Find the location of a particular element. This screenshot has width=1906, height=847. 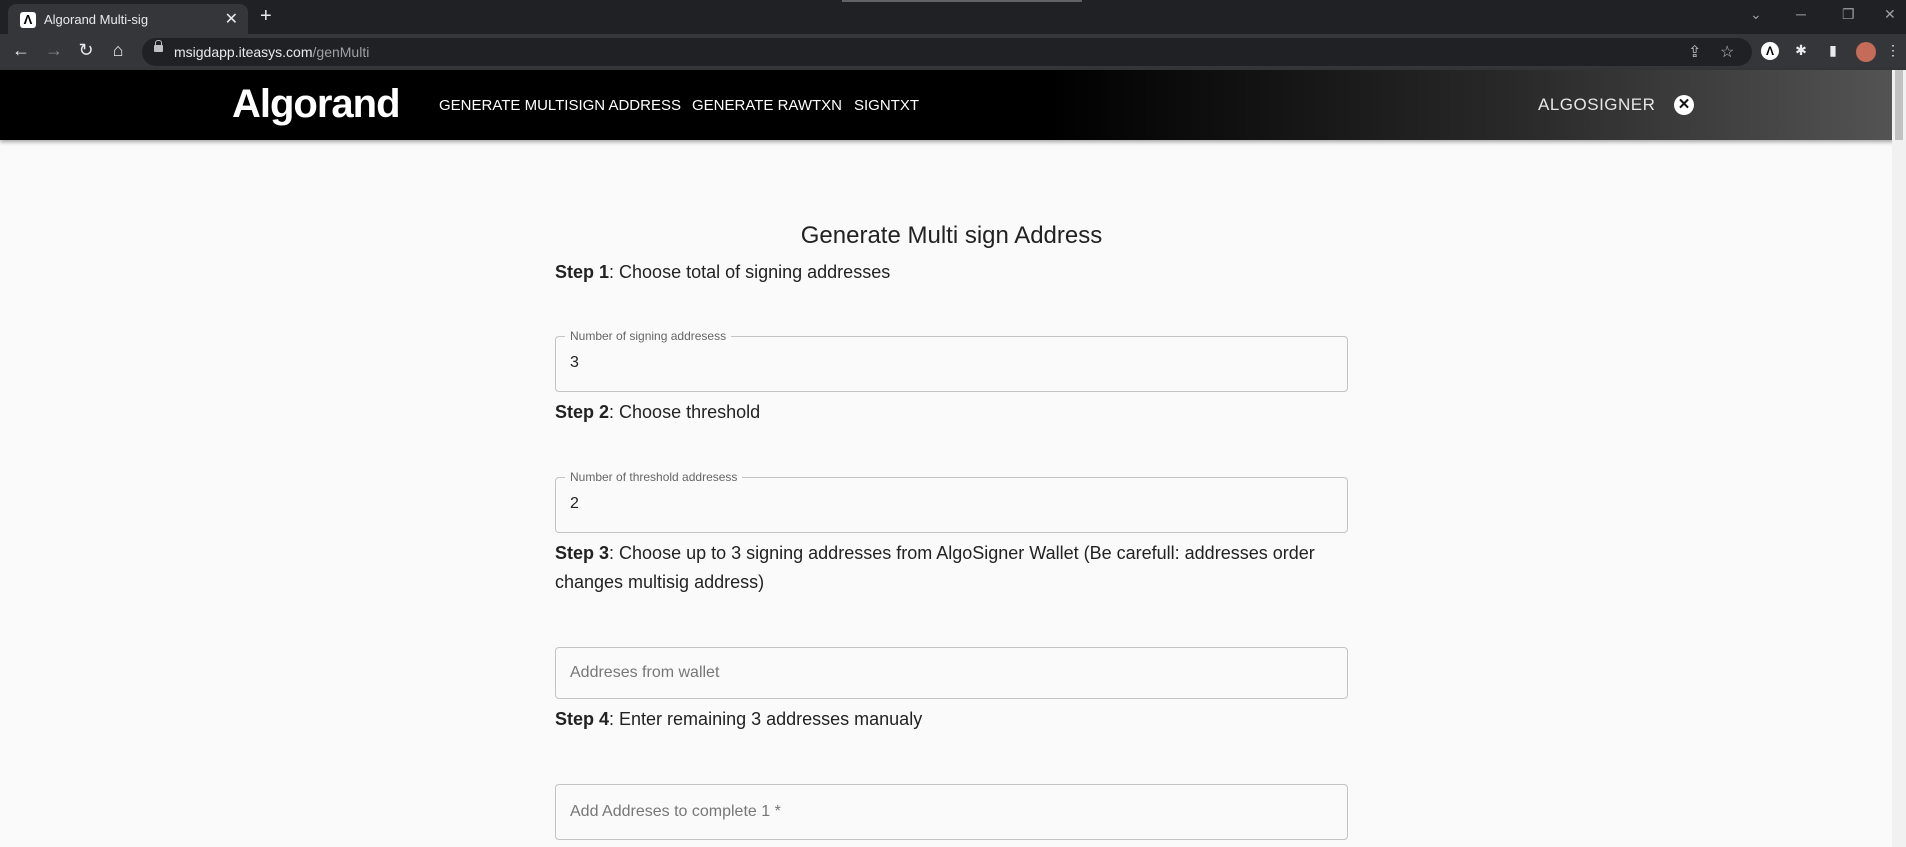

profile-avatar is located at coordinates (1866, 52).